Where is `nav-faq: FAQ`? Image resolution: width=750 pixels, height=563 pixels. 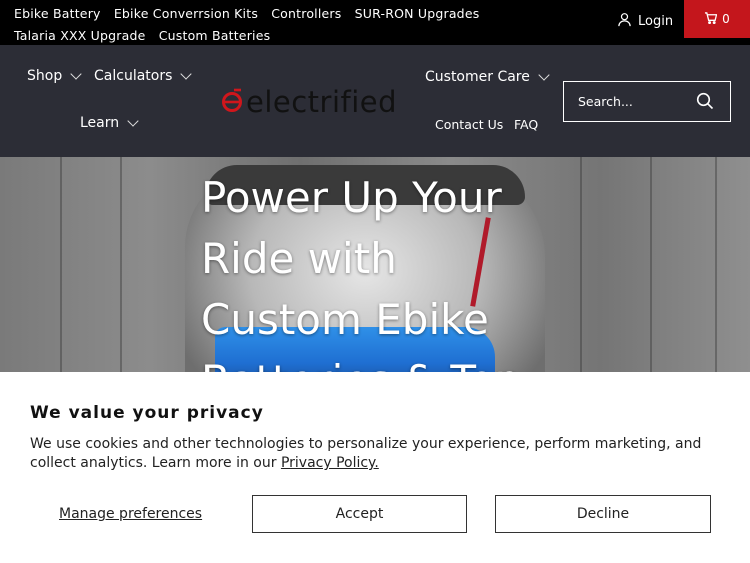 nav-faq: FAQ is located at coordinates (526, 124).